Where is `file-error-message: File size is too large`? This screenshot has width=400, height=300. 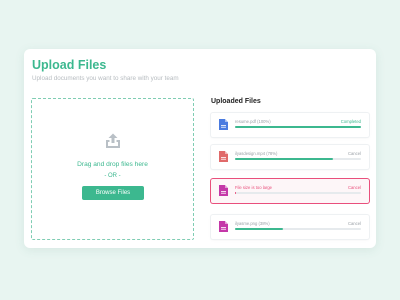 file-error-message: File size is too large is located at coordinates (254, 187).